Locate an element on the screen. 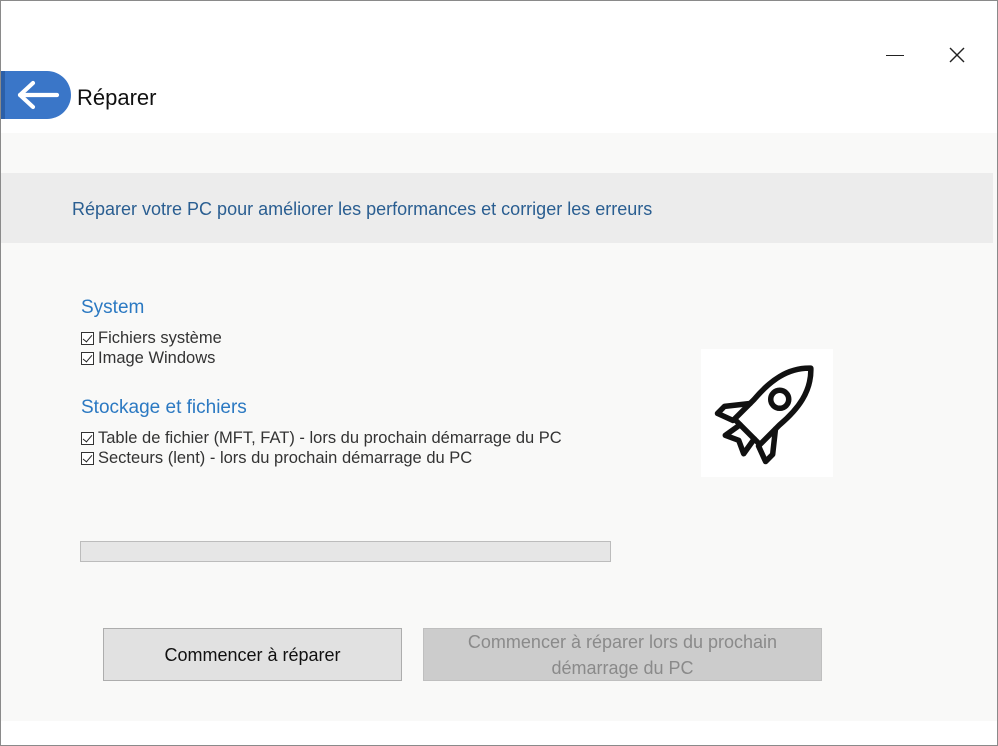  checkbox-label-system-files: Fichiers système is located at coordinates (160, 337).